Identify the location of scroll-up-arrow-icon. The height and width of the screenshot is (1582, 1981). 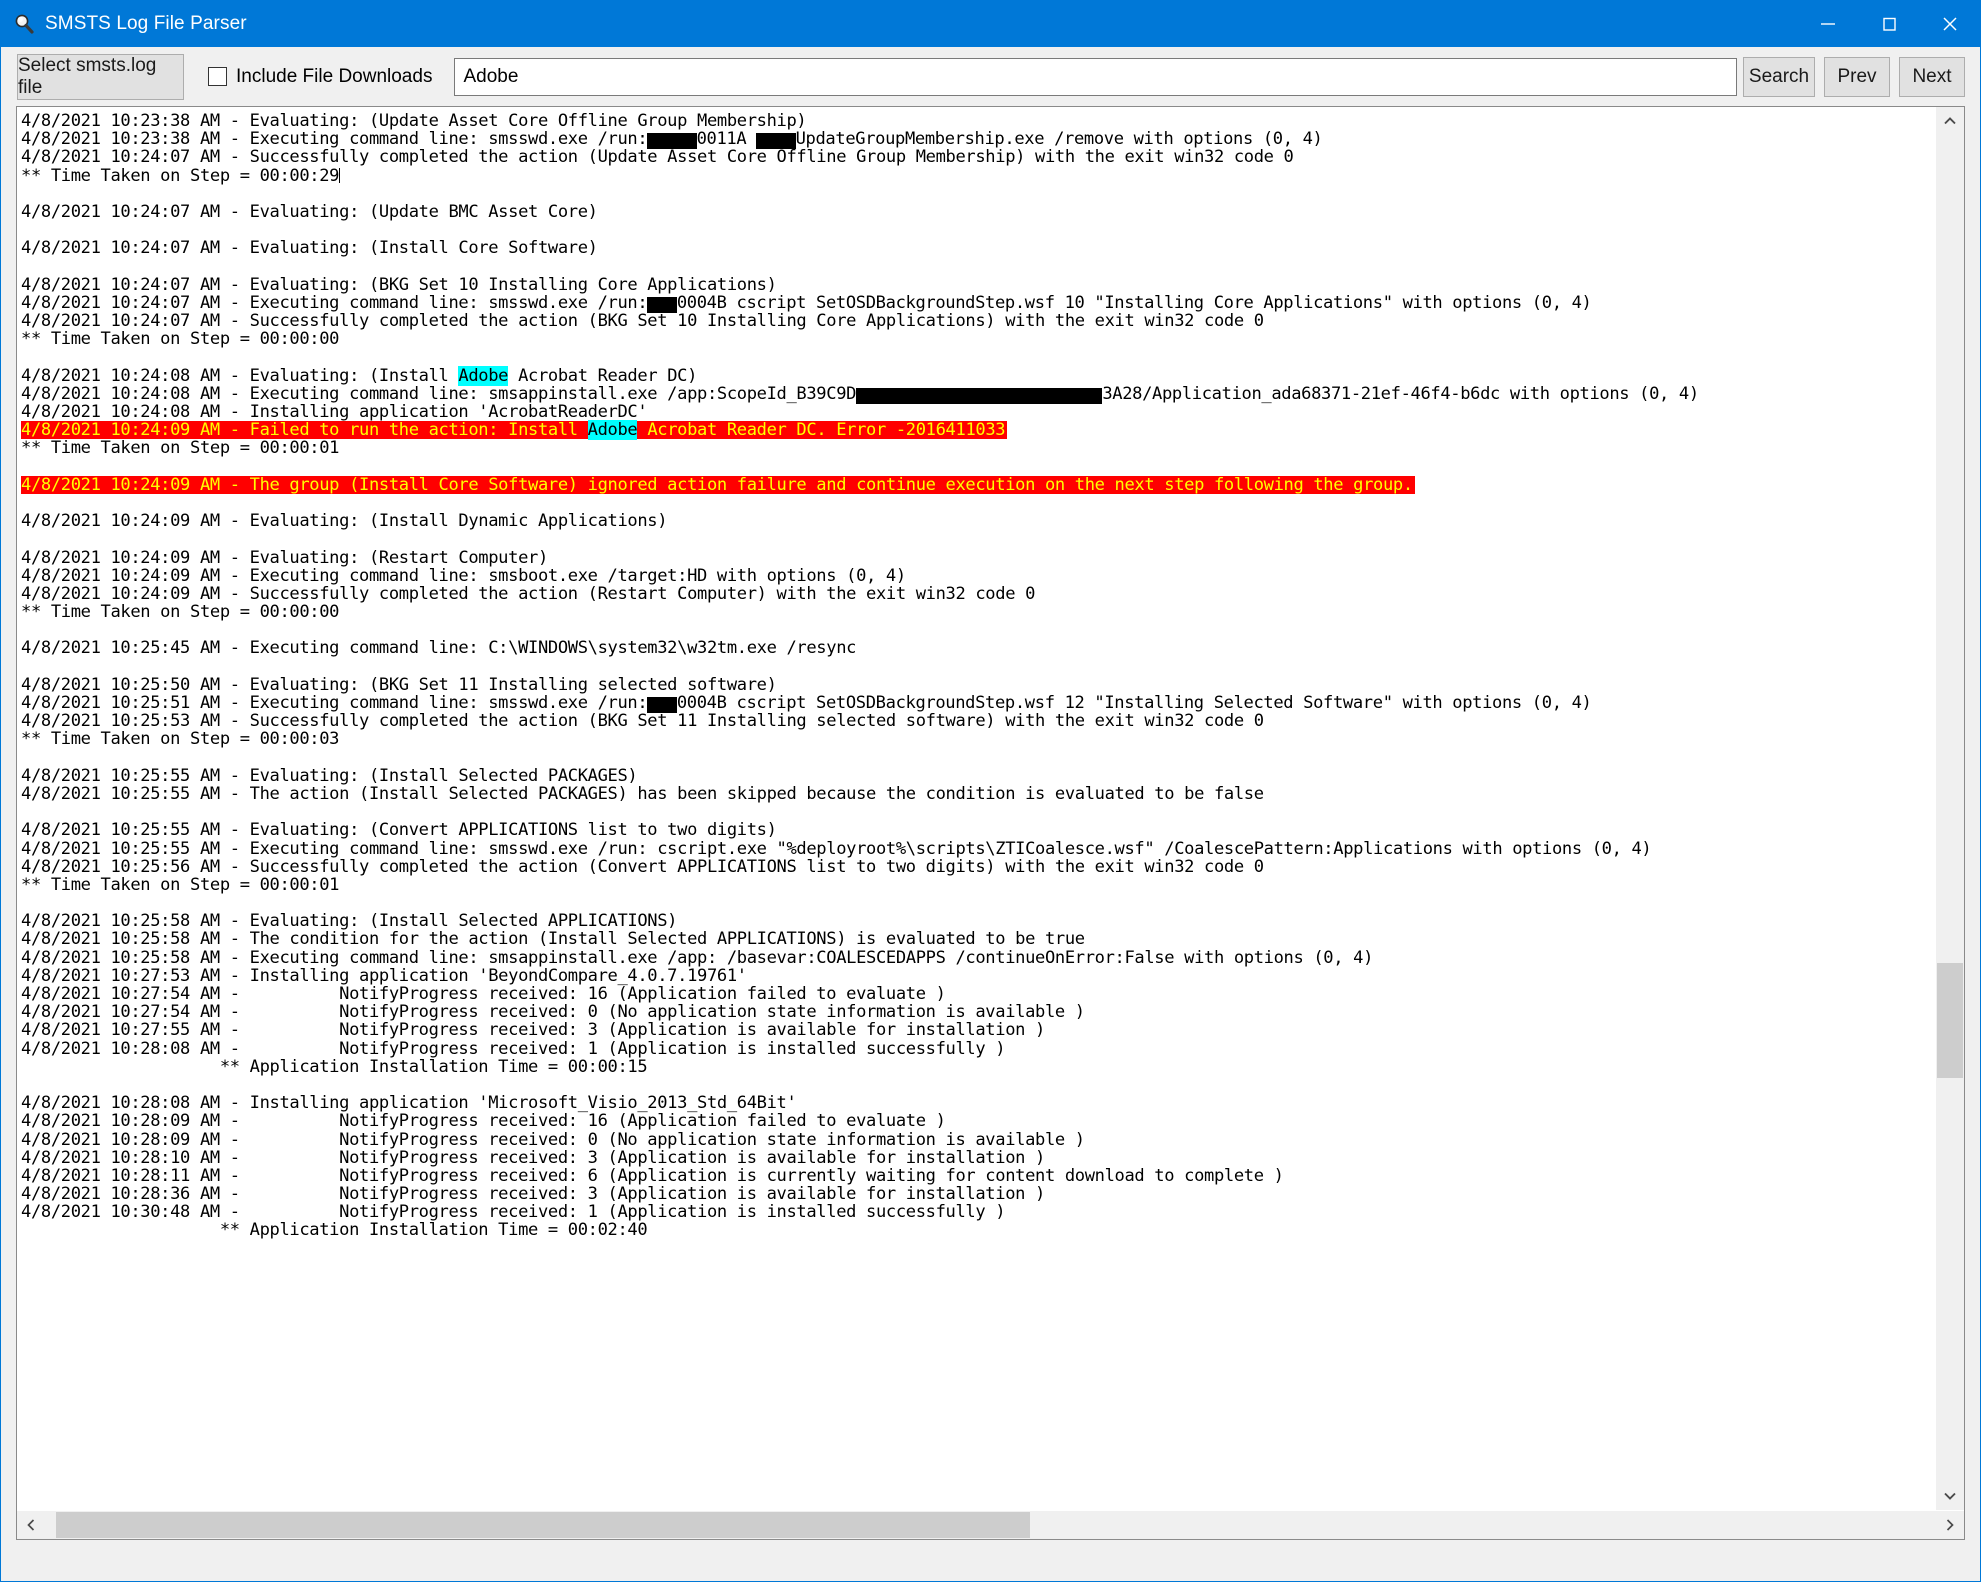
(1950, 121).